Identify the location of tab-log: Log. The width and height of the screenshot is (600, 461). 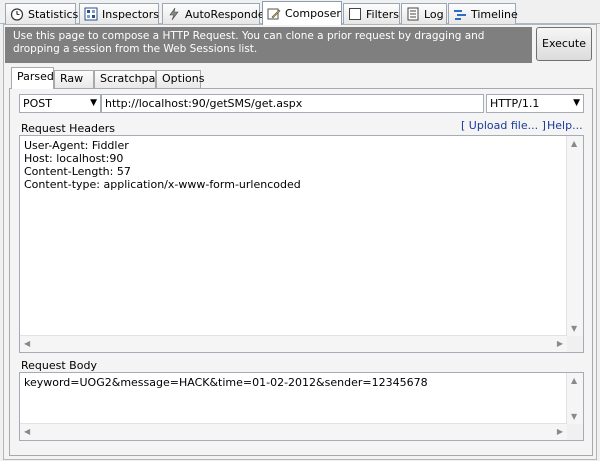
(424, 13).